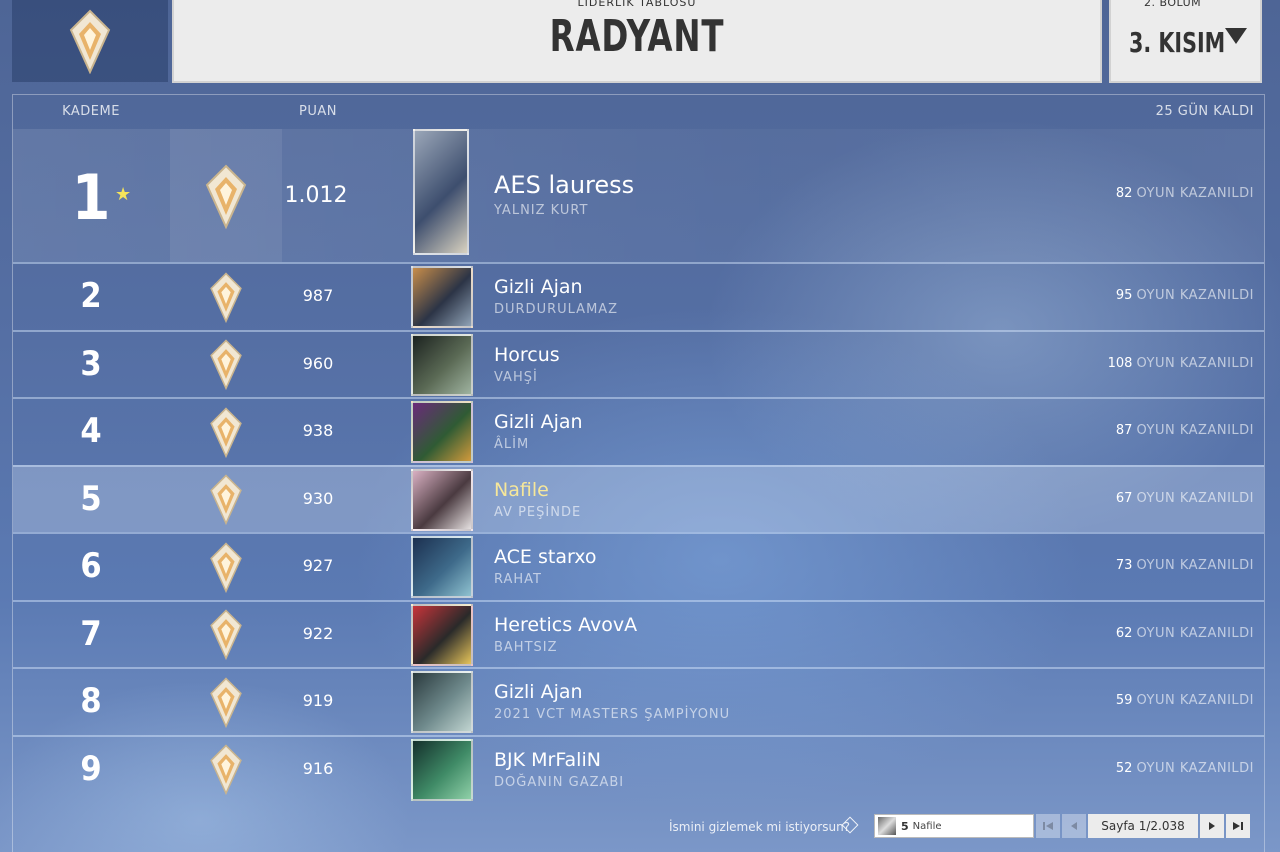 Image resolution: width=1280 pixels, height=852 pixels. I want to click on star-icon: ★, so click(123, 194).